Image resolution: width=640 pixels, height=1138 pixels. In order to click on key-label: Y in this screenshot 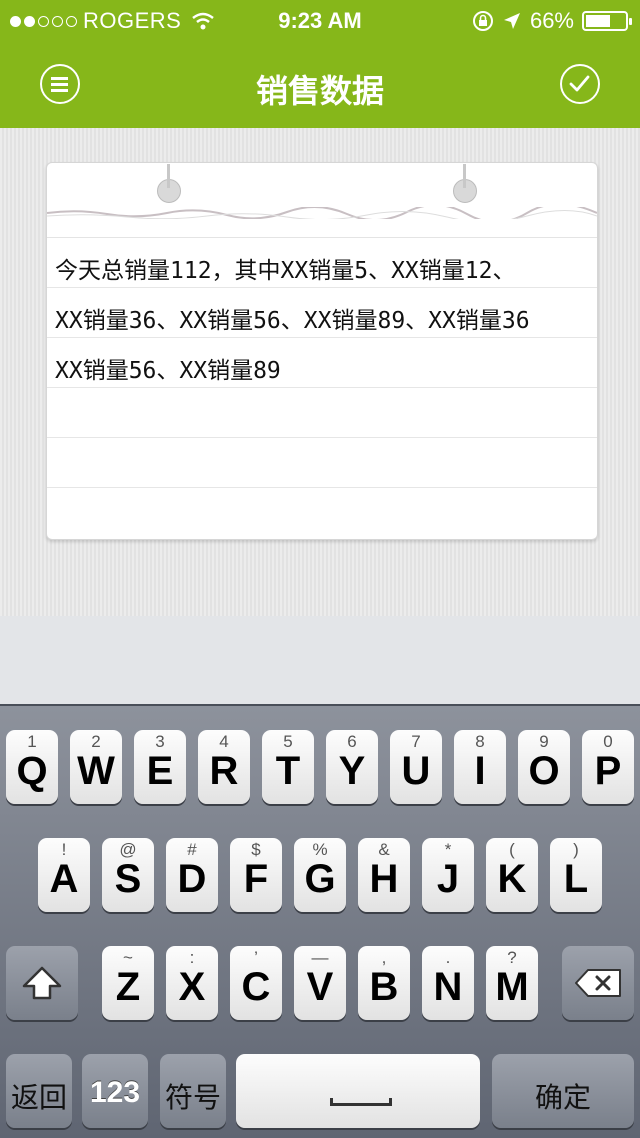, I will do `click(352, 771)`.